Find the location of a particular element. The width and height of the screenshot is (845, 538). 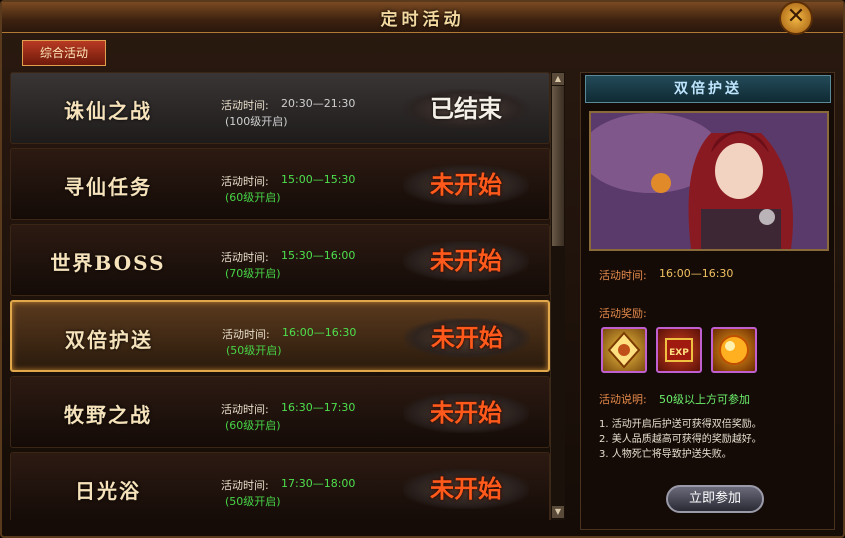

desc-label: 活动说明: is located at coordinates (623, 399).